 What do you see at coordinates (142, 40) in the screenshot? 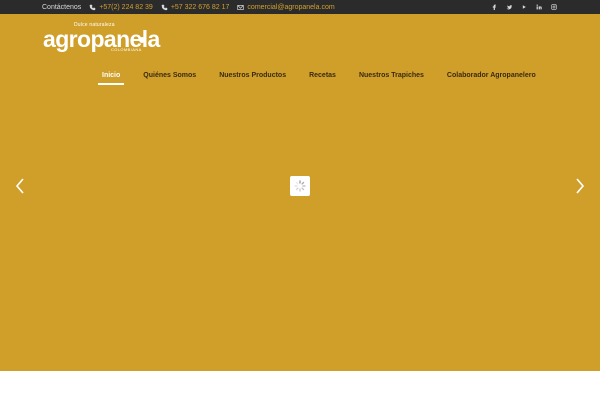
I see `logo-dot` at bounding box center [142, 40].